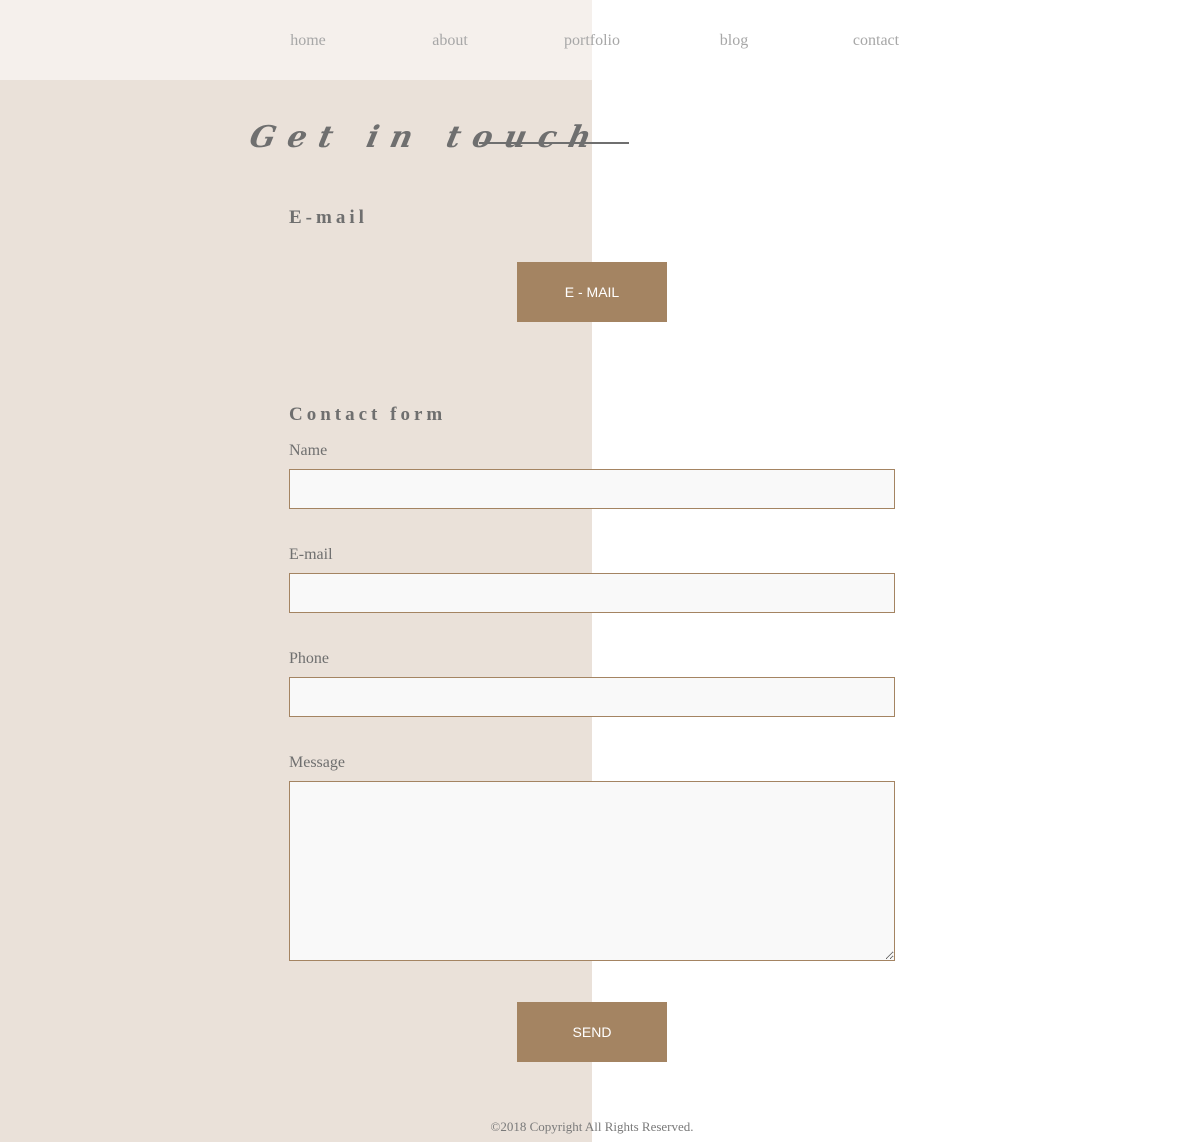  I want to click on nav-item-about: about, so click(450, 41).